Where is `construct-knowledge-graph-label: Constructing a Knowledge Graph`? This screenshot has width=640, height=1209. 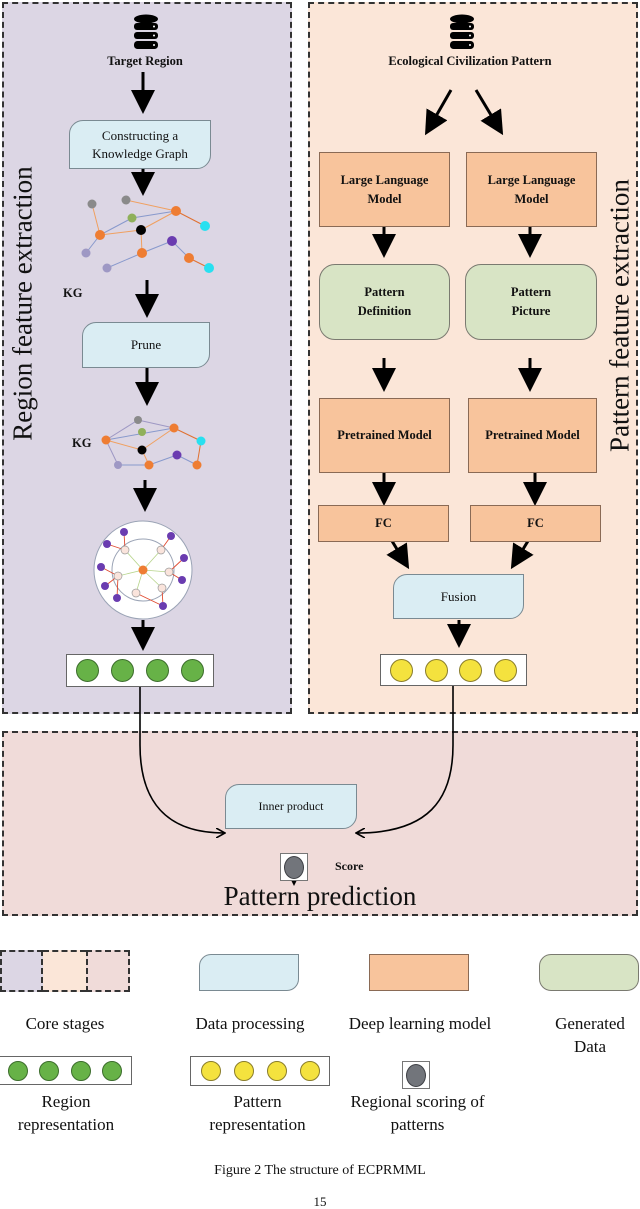
construct-knowledge-graph-label: Constructing a Knowledge Graph is located at coordinates (140, 144).